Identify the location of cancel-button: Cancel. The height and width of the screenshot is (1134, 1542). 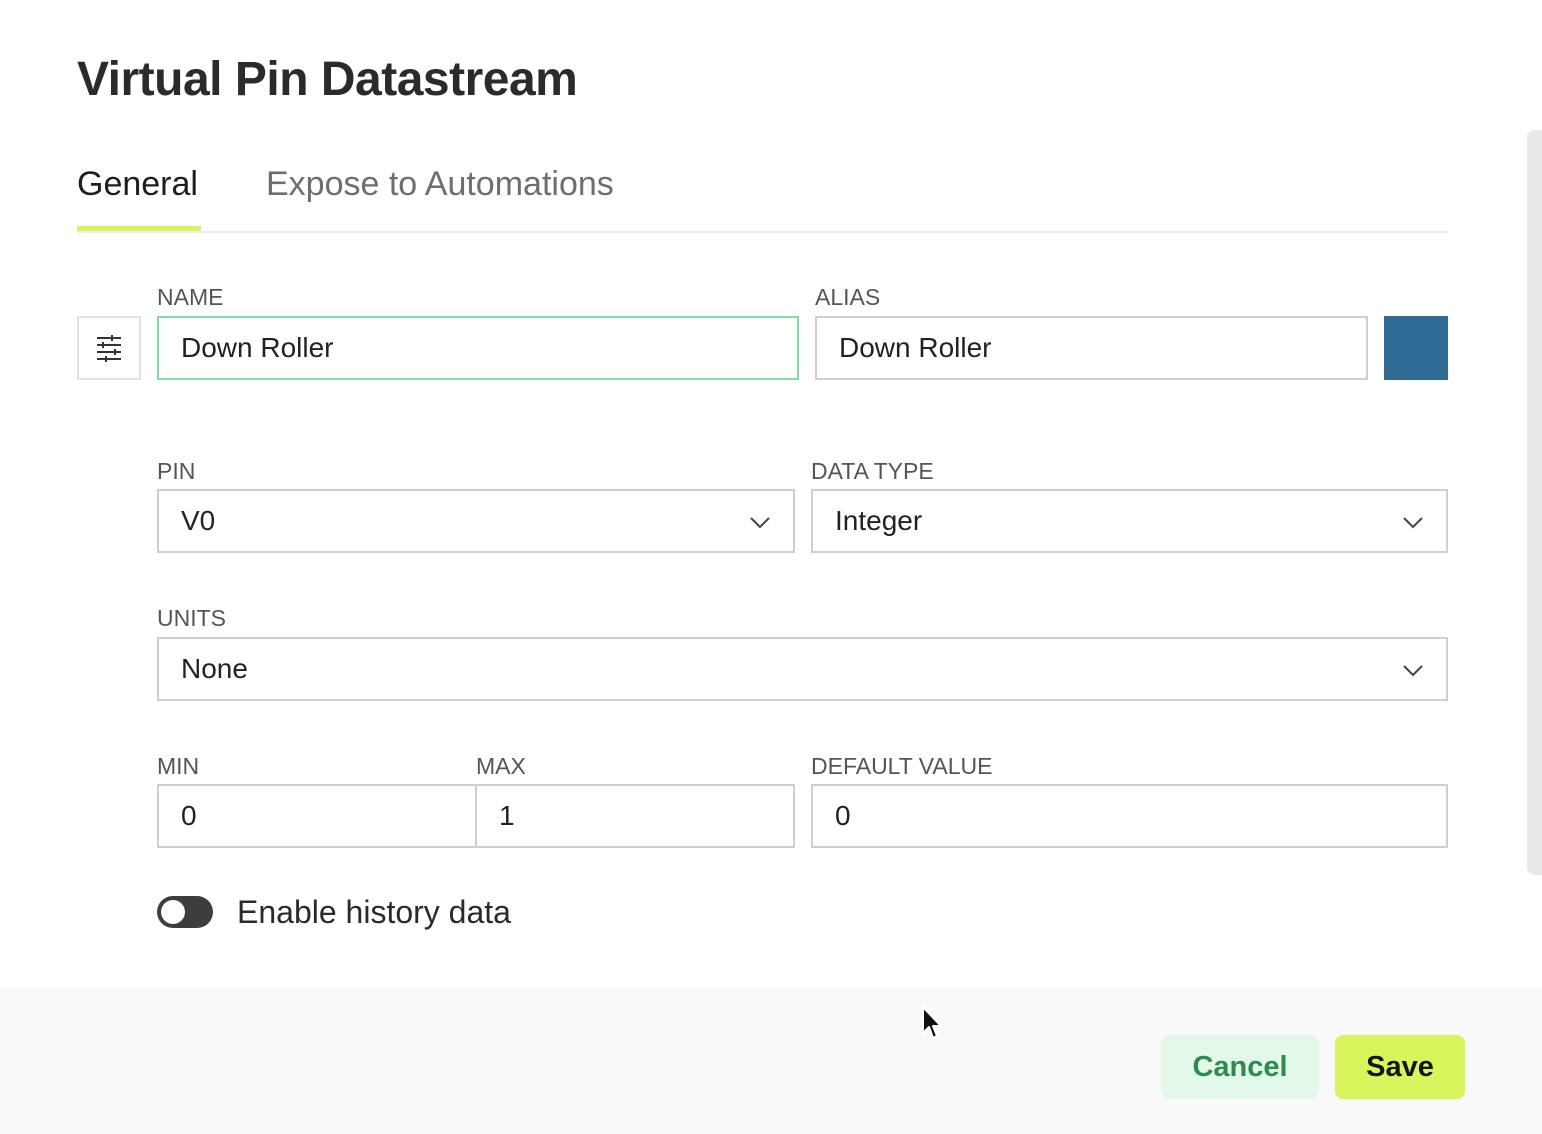
(1240, 1067).